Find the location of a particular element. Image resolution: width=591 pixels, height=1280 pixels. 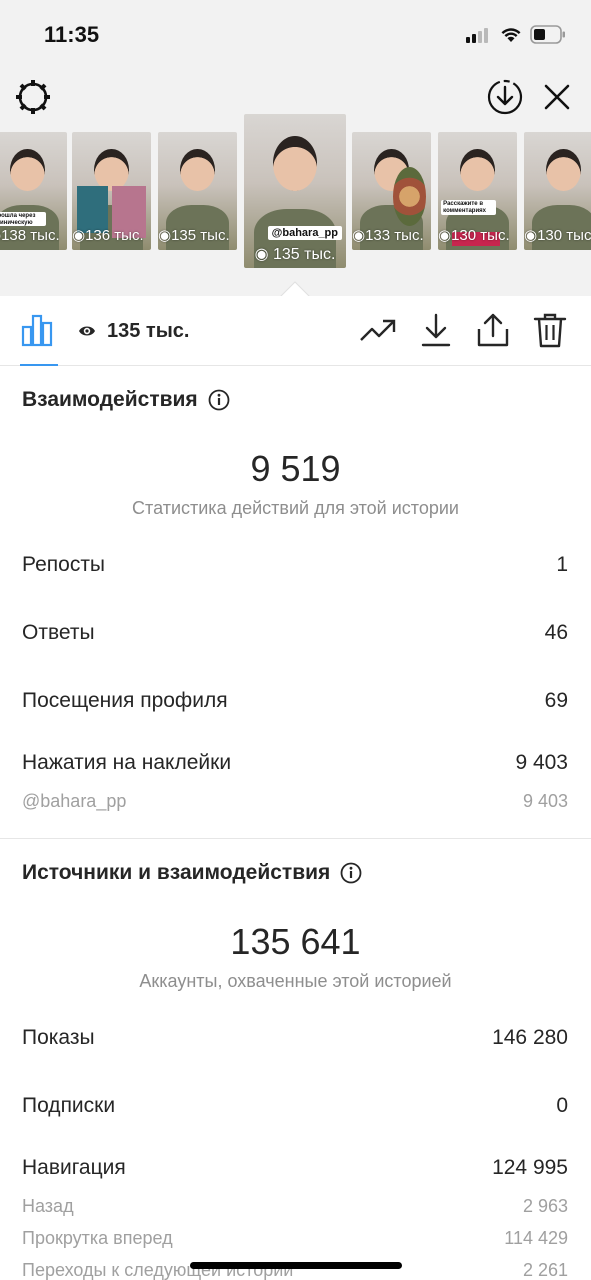

stat-label: Ответы is located at coordinates (58, 632).